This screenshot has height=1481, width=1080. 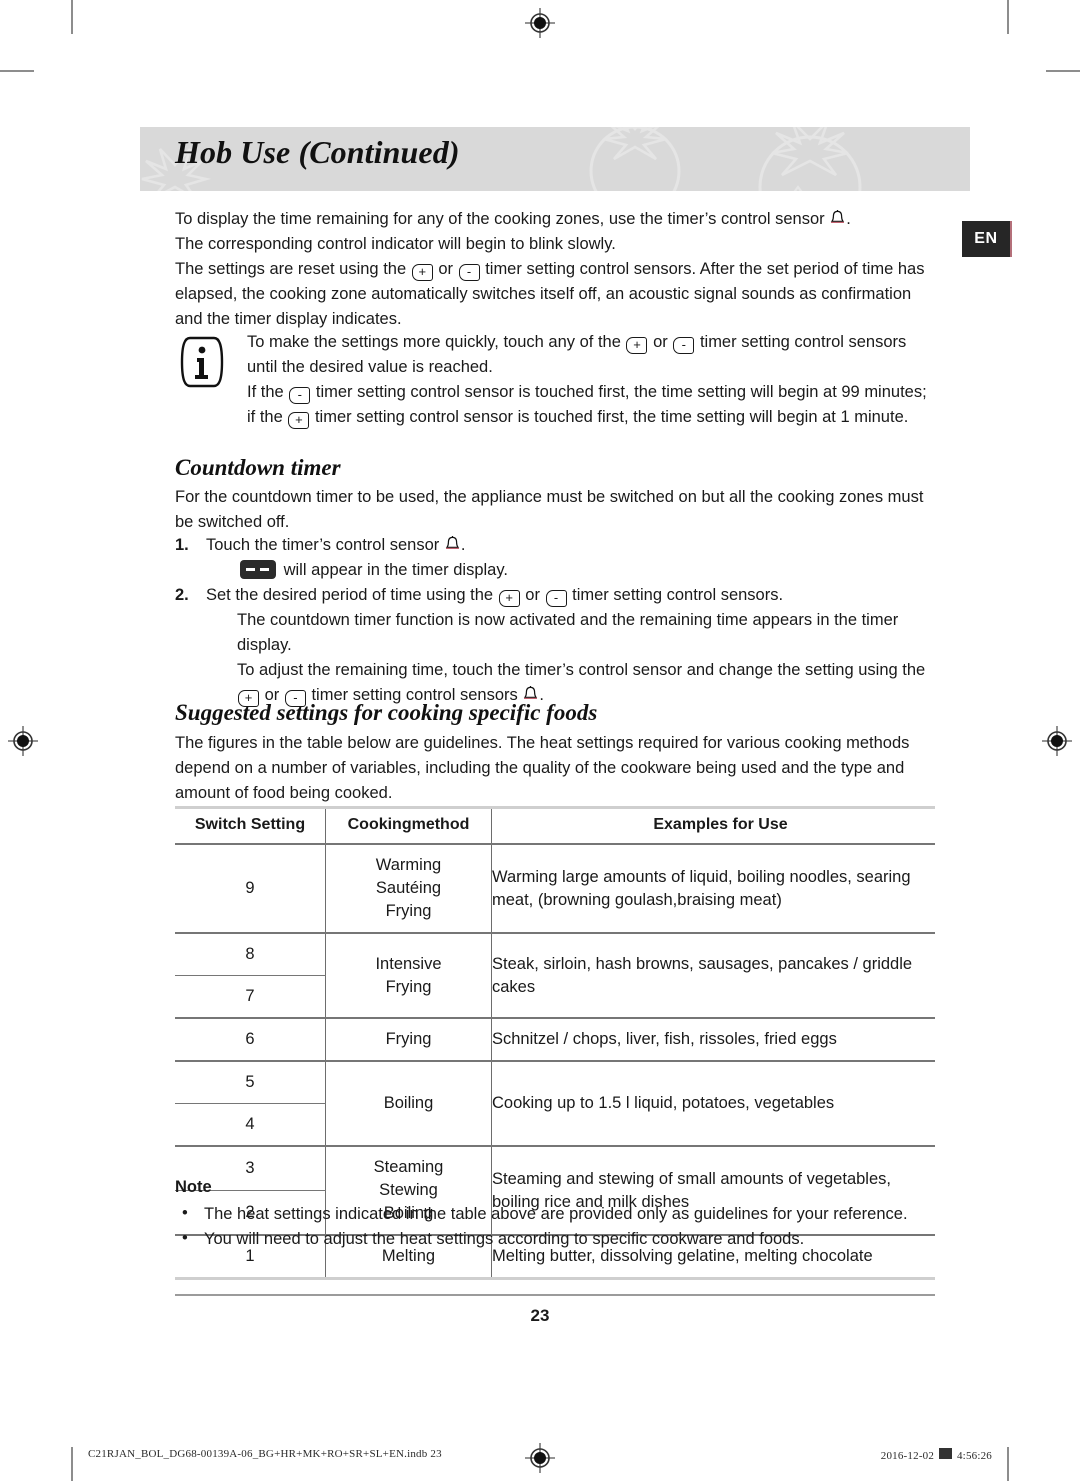 I want to click on intro-p1-text-b: ., so click(x=848, y=219).